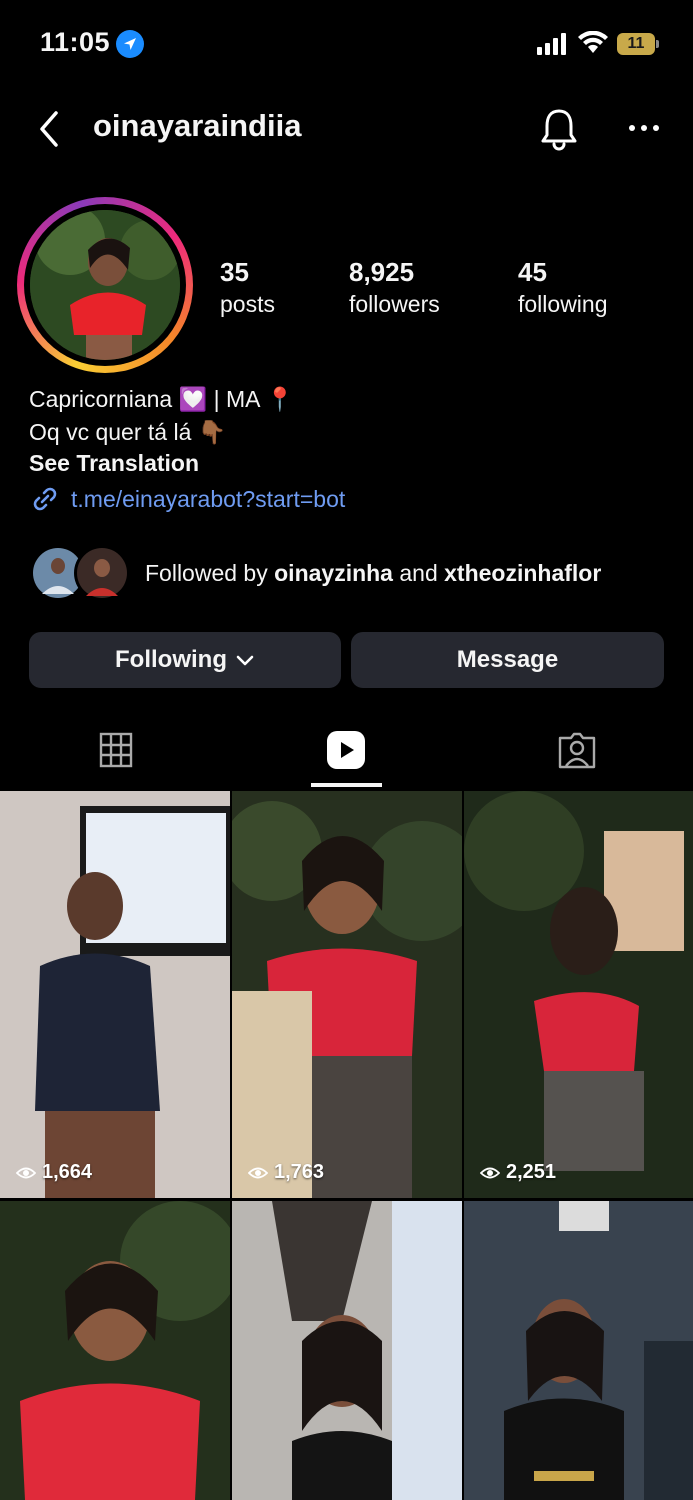 The height and width of the screenshot is (1500, 693). Describe the element at coordinates (115, 994) in the screenshot. I see `reel-thumbnail: 1,664` at that location.